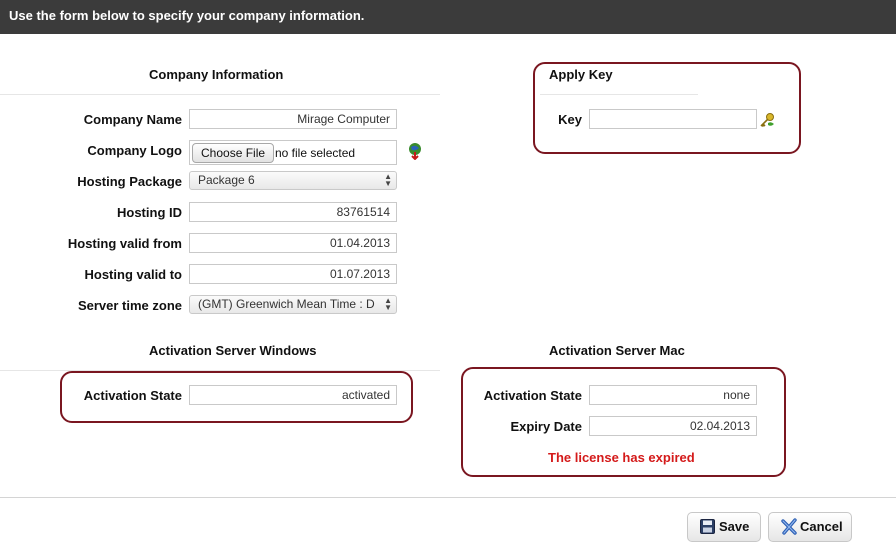 The width and height of the screenshot is (896, 550). Describe the element at coordinates (617, 350) in the screenshot. I see `activation-mac-title: Activation Server Mac` at that location.